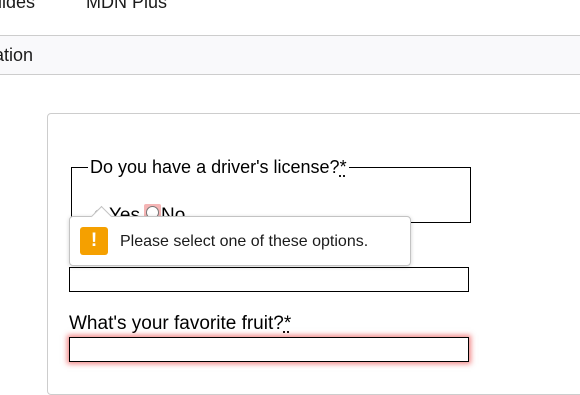 The width and height of the screenshot is (580, 395). What do you see at coordinates (215, 167) in the screenshot?
I see `licence-question: Do you have a driver's license?` at bounding box center [215, 167].